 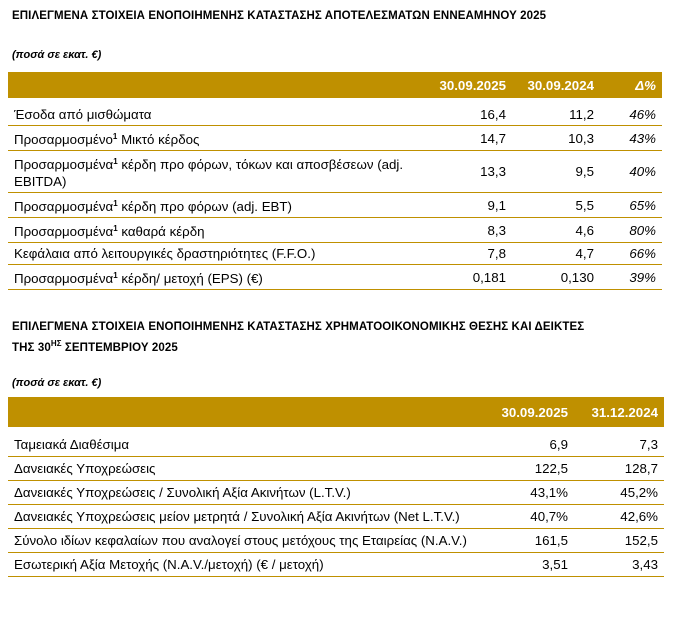 What do you see at coordinates (217, 138) in the screenshot?
I see `income-row-label: Προσαρμοσμένο1 Μικτό κέρδος` at bounding box center [217, 138].